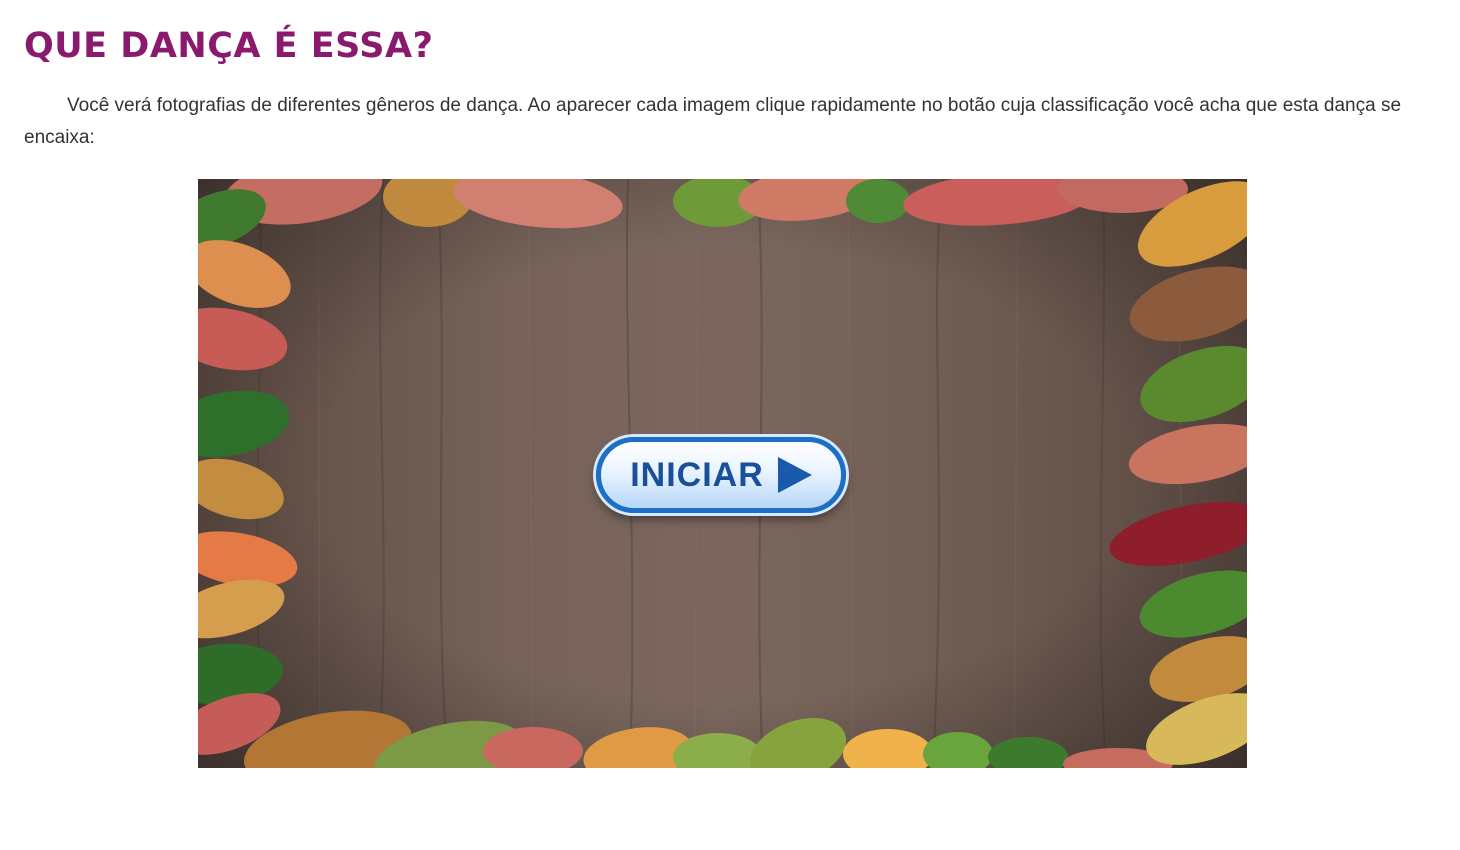 Image resolution: width=1460 pixels, height=850 pixels. I want to click on page-title: QUE DANÇA É ESSA?, so click(229, 46).